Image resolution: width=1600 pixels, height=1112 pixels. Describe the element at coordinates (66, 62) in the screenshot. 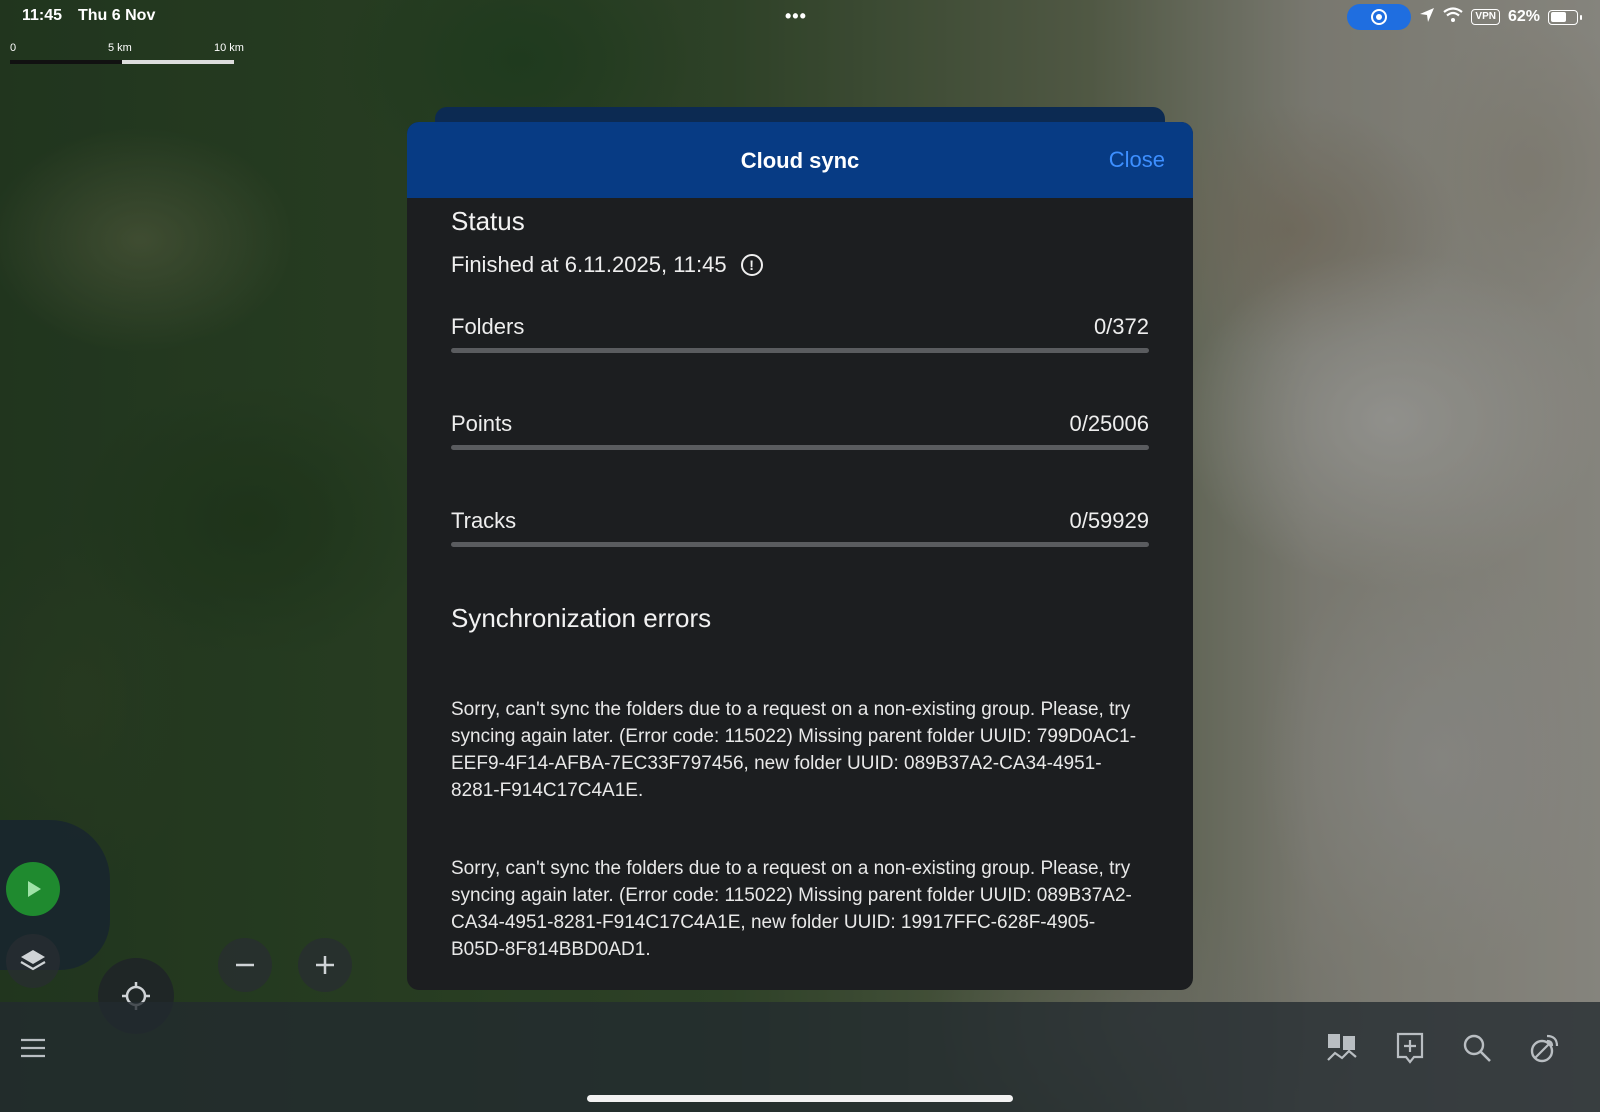

I see `scale-segment-dark` at that location.